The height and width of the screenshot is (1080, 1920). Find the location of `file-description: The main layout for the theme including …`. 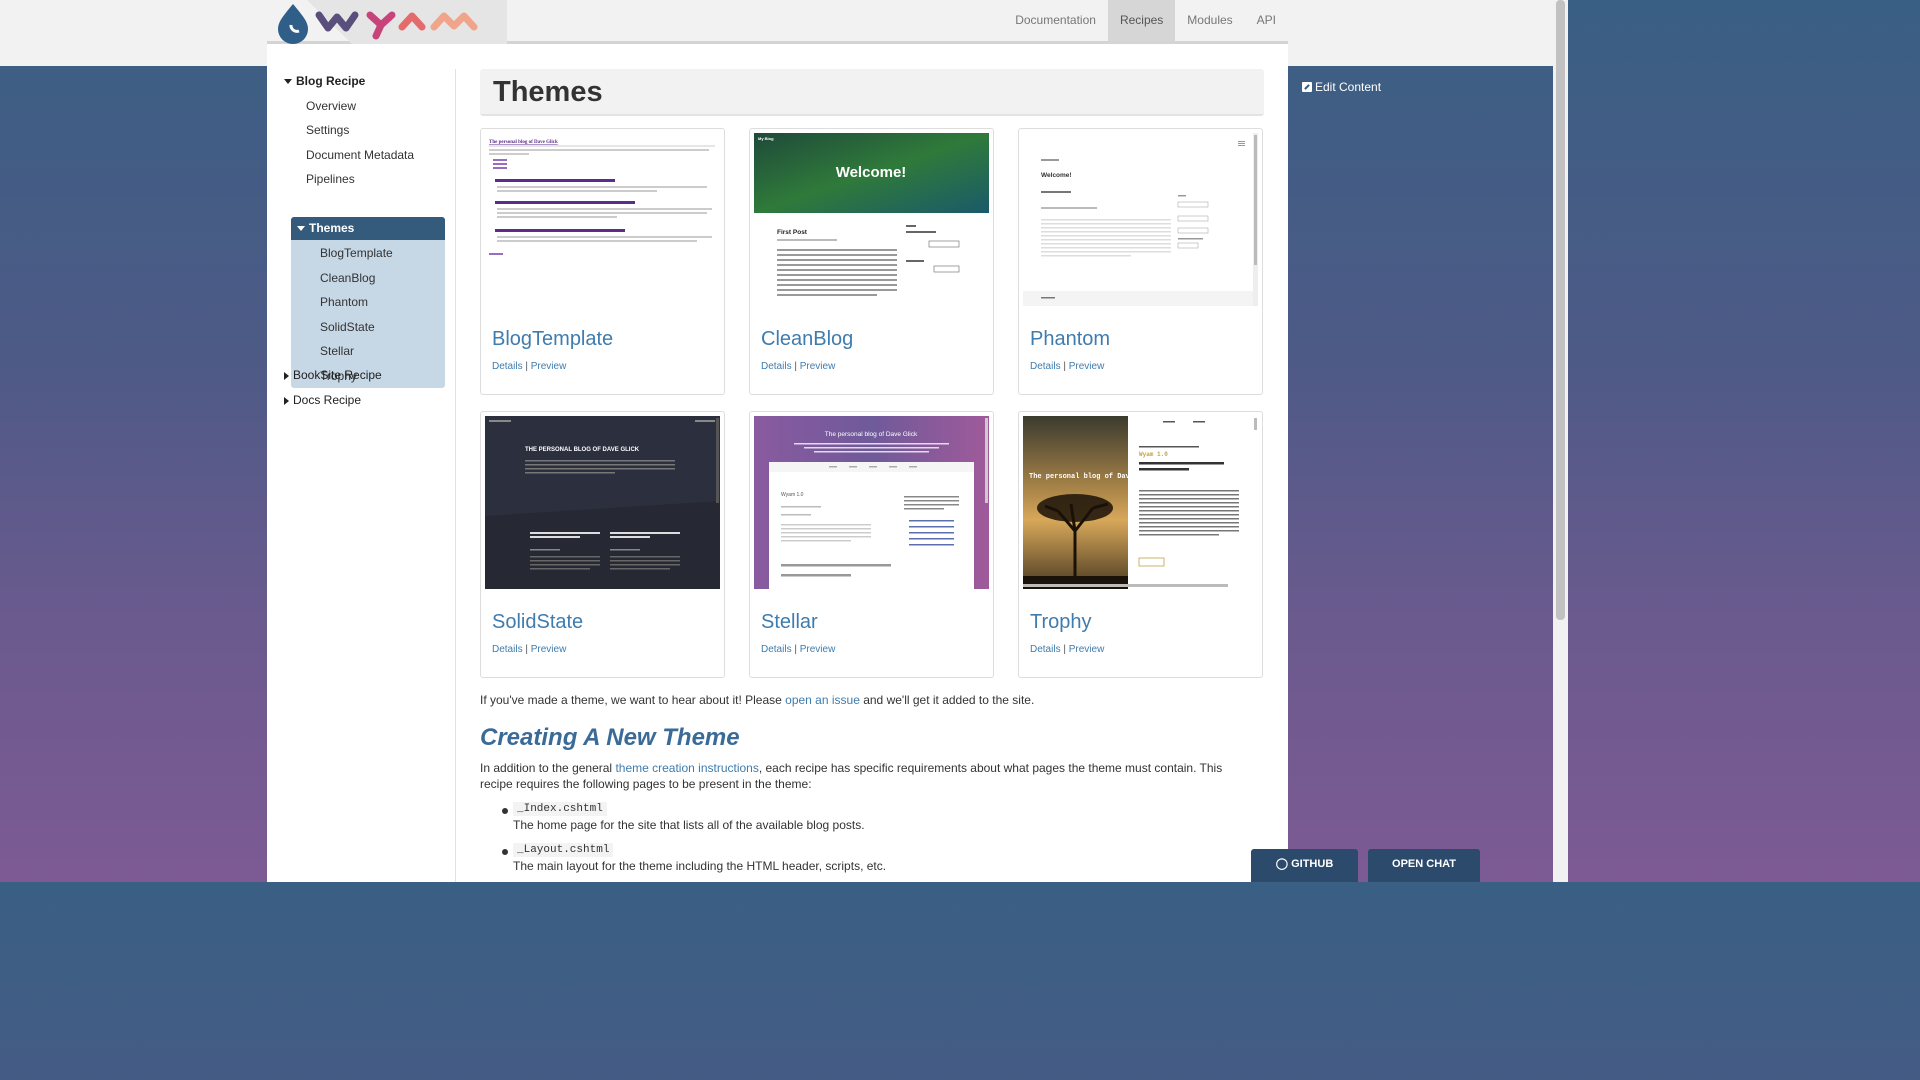

file-description: The main layout for the theme including … is located at coordinates (700, 866).